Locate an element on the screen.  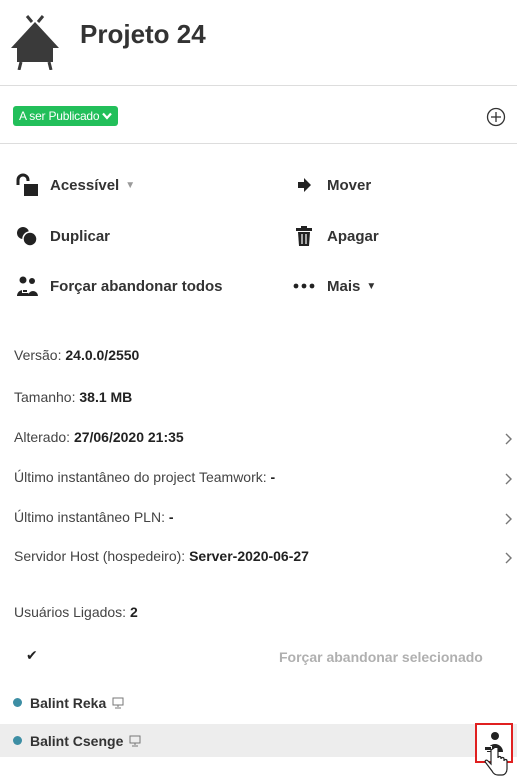
more-action: Mais ▼ is located at coordinates (333, 286).